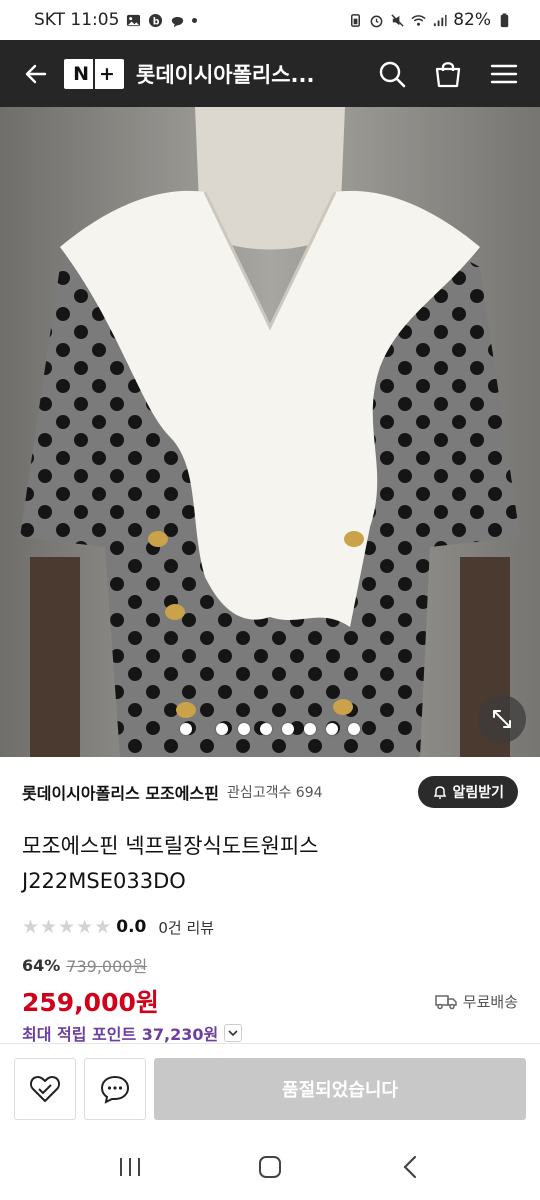 The image size is (540, 1200). What do you see at coordinates (106, 73) in the screenshot?
I see `logo-plus: +` at bounding box center [106, 73].